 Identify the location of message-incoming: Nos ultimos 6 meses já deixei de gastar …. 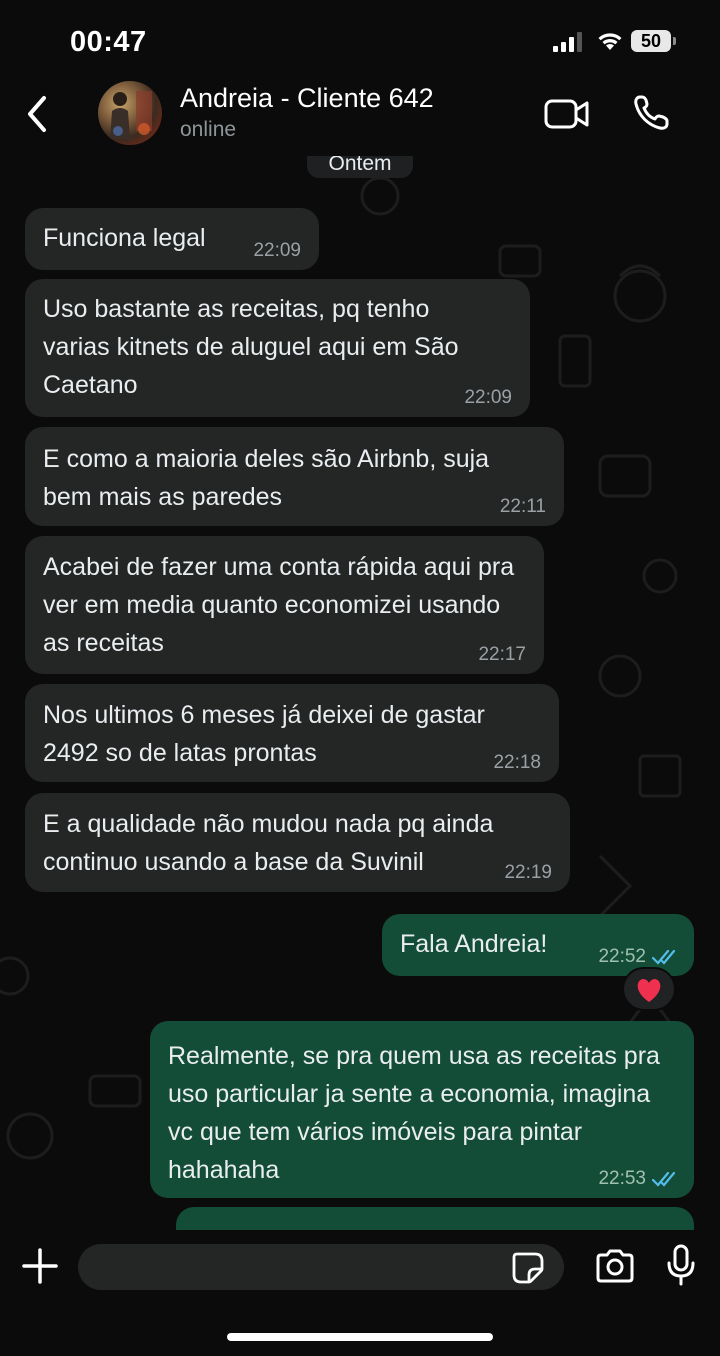
(292, 733).